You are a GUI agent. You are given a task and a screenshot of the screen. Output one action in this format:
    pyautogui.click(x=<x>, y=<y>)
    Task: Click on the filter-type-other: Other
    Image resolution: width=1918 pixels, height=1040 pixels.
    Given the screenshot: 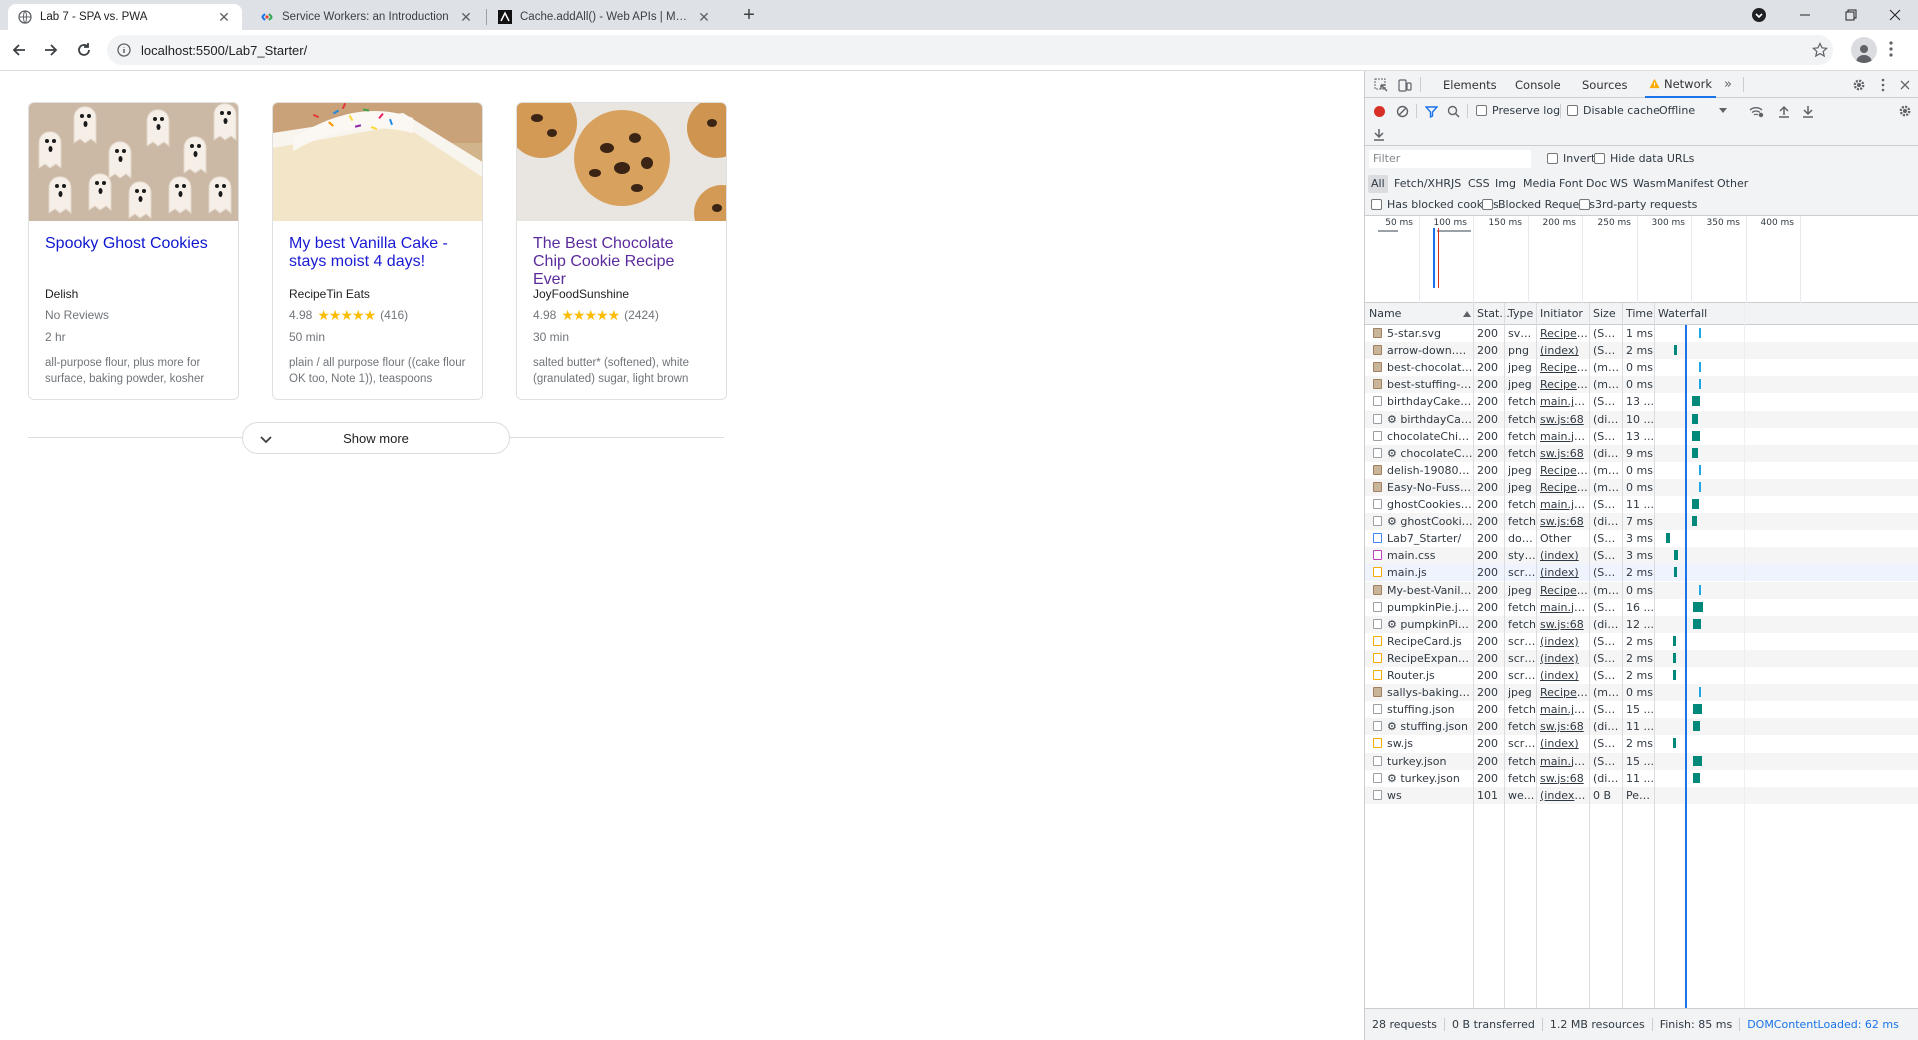 What is the action you would take?
    pyautogui.click(x=1732, y=184)
    